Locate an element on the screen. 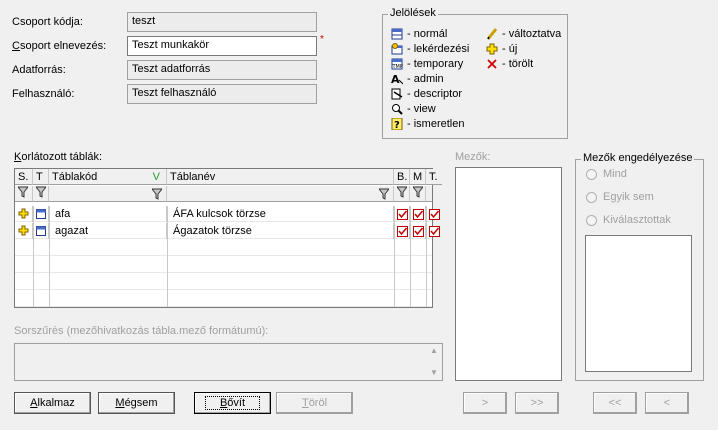  radio-none: Egyik sem is located at coordinates (620, 197).